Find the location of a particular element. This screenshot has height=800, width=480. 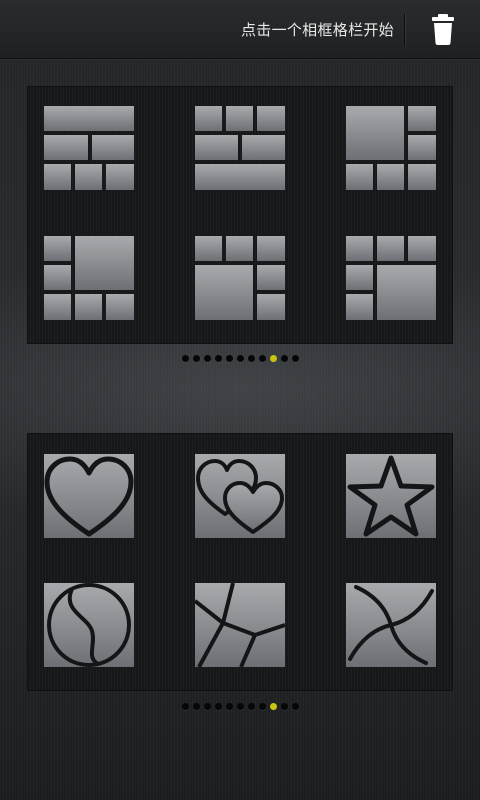

geometric-split-icon is located at coordinates (240, 625).